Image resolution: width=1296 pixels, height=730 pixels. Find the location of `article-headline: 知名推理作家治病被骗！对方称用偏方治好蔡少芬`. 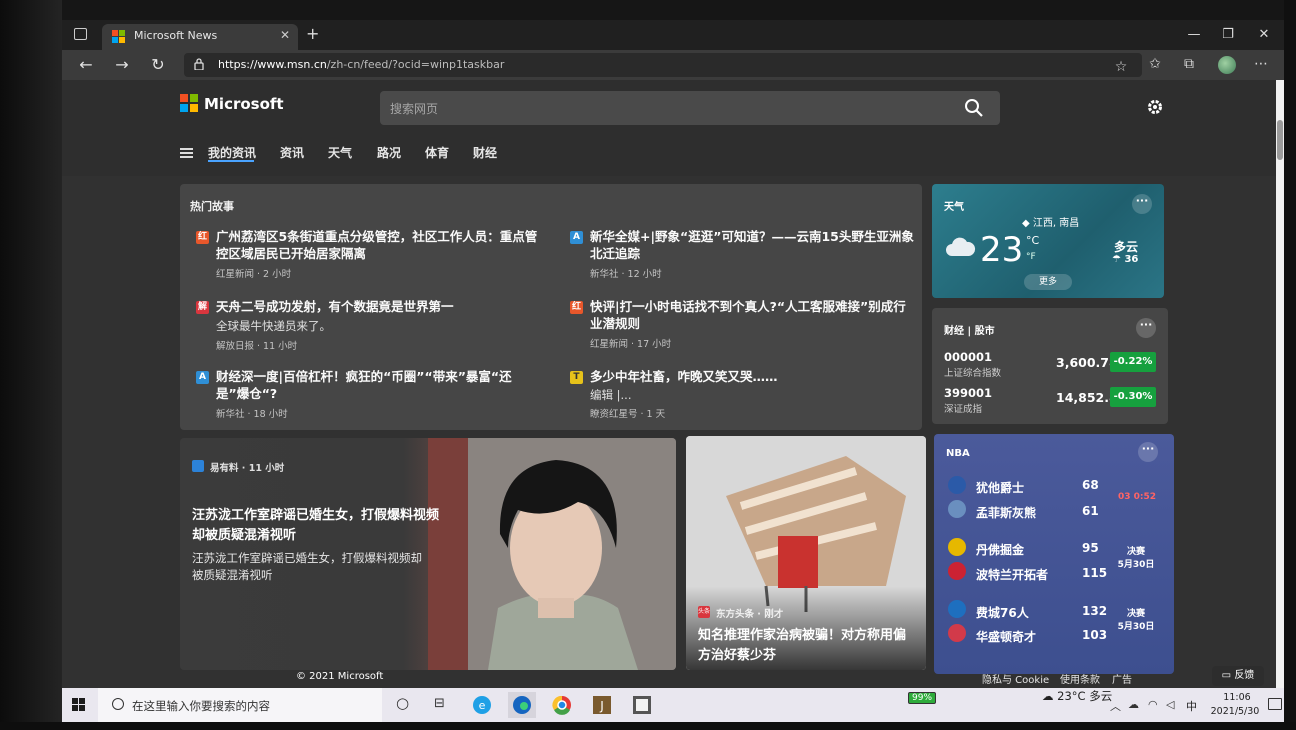

article-headline: 知名推理作家治病被骗！对方称用偏方治好蔡少芬 is located at coordinates (808, 646).